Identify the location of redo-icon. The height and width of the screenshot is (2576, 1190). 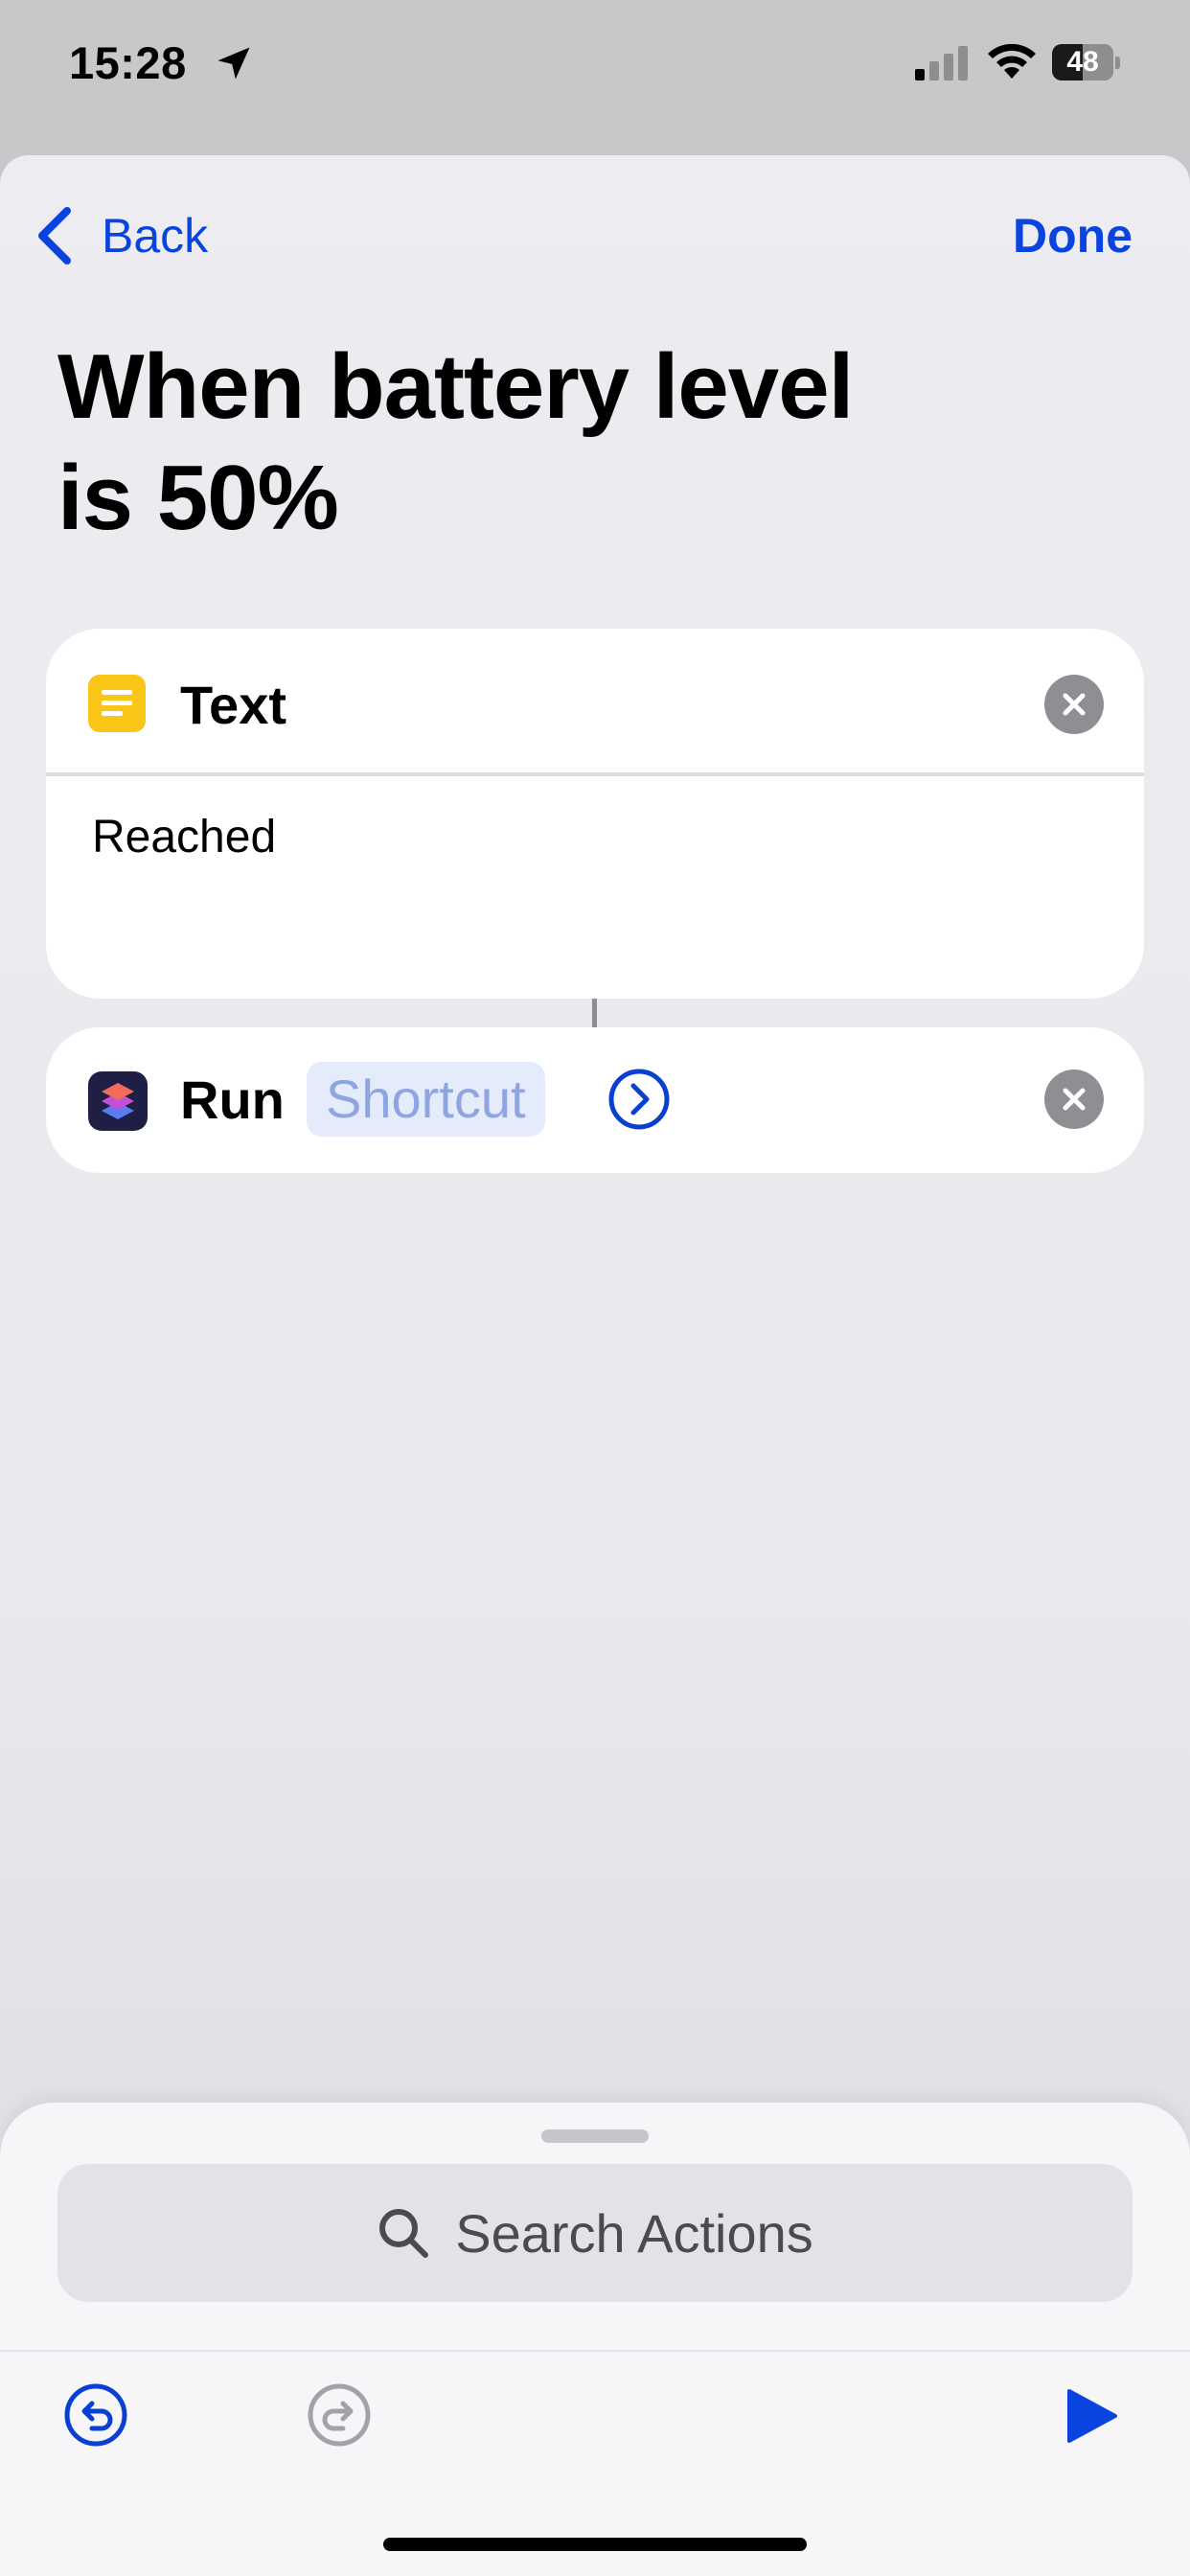
(340, 2415).